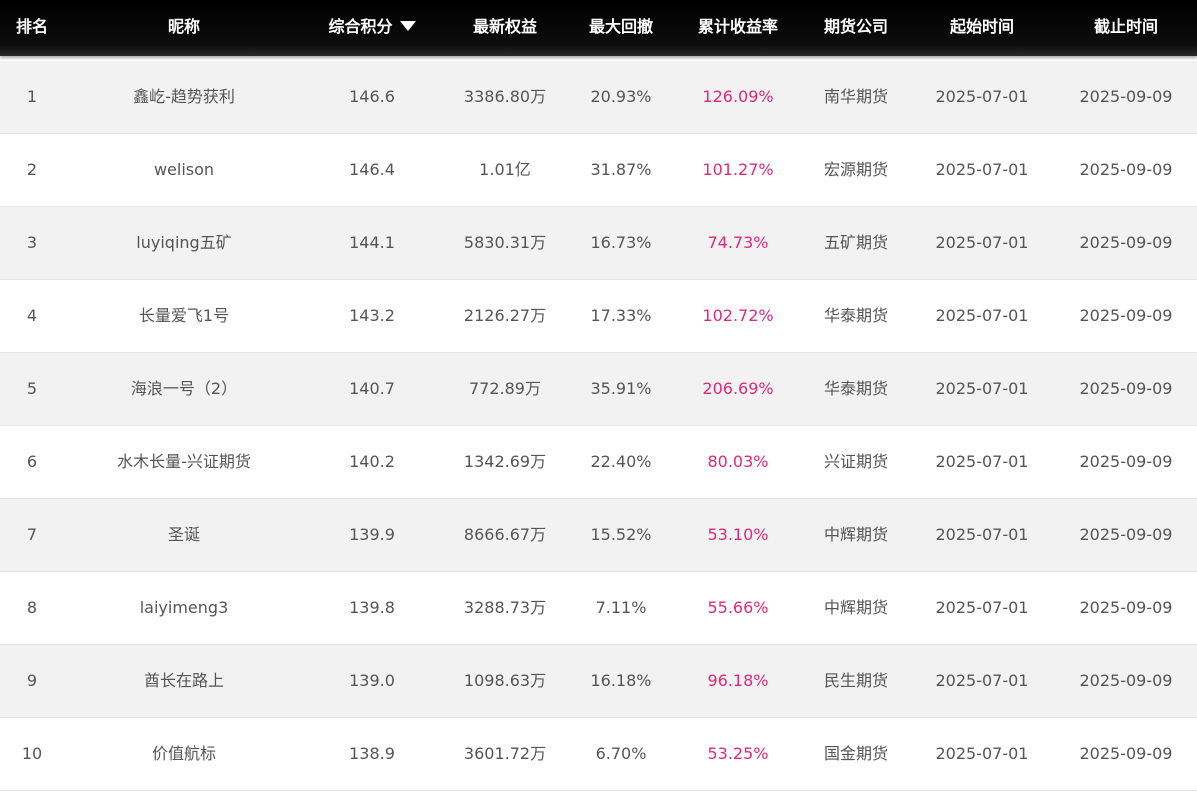 The height and width of the screenshot is (794, 1197). I want to click on score-cell: 140.2, so click(372, 461).